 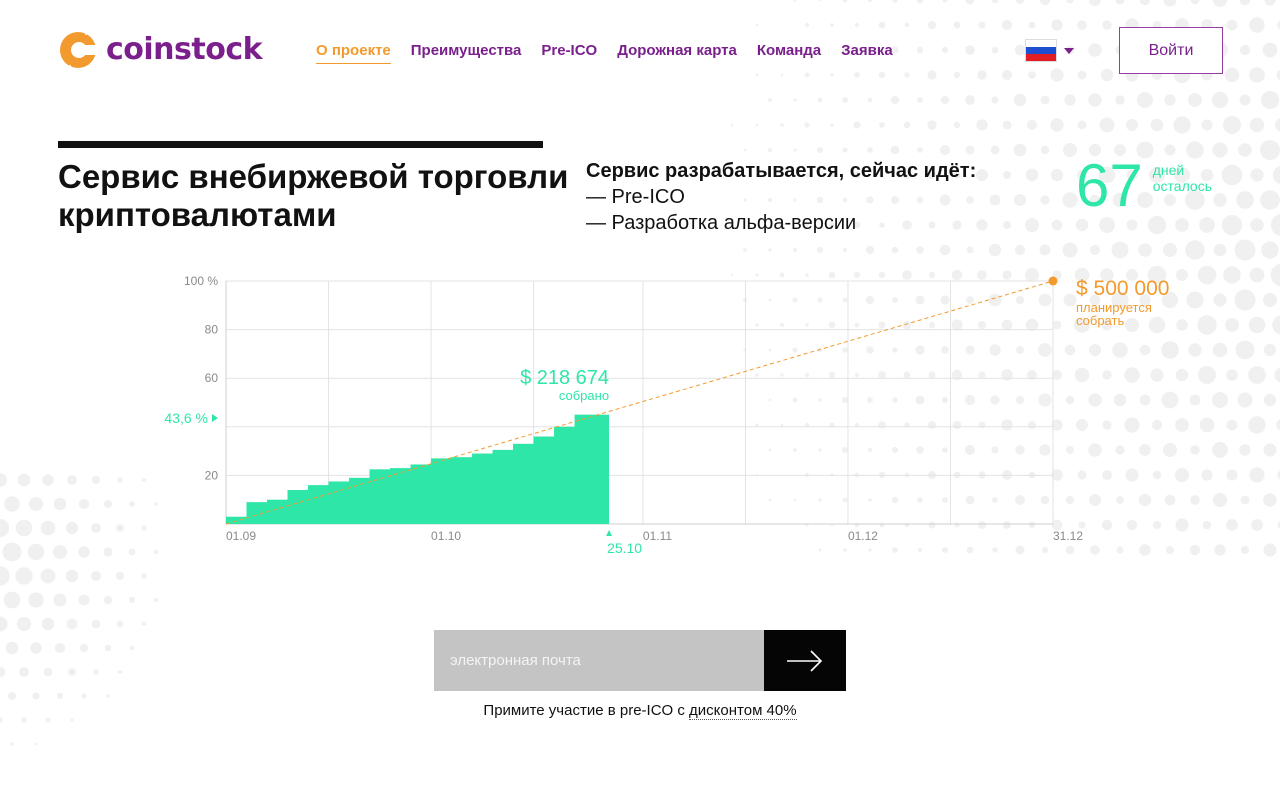 What do you see at coordinates (677, 53) in the screenshot?
I see `nav-item-roadmap: Дорожная карта` at bounding box center [677, 53].